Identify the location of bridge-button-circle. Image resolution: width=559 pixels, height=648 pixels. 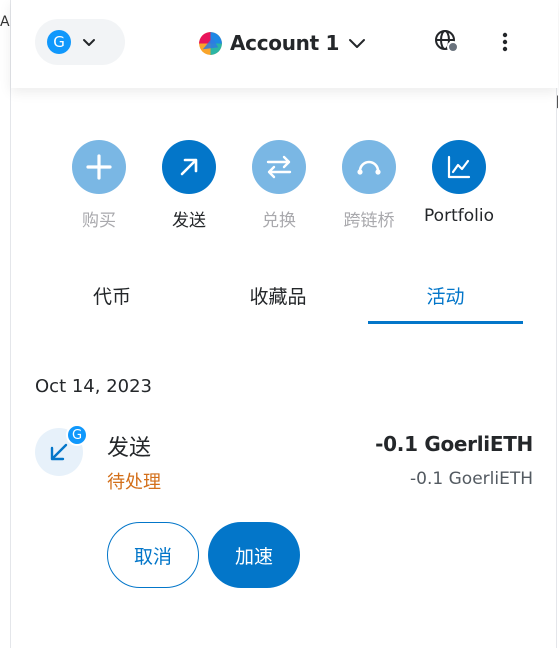
(369, 167).